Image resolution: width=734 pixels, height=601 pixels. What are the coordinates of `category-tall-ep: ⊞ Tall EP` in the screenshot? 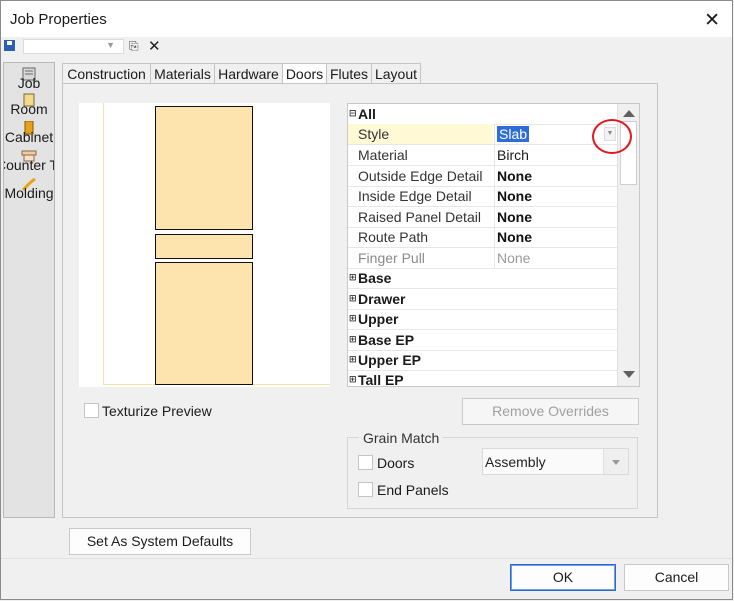 It's located at (483, 378).